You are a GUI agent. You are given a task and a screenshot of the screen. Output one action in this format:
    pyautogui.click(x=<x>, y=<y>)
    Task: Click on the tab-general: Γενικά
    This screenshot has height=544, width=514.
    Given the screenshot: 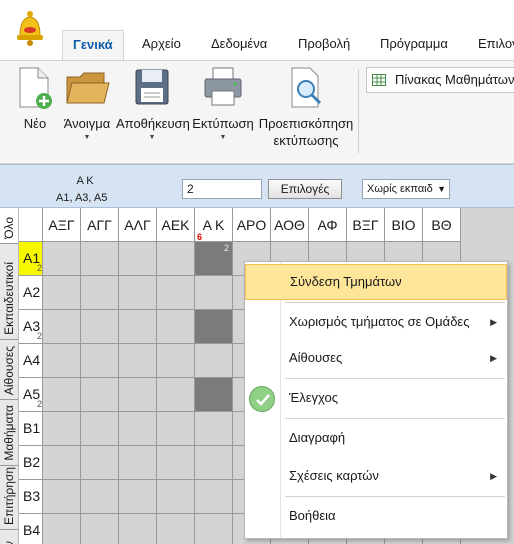 What is the action you would take?
    pyautogui.click(x=93, y=45)
    